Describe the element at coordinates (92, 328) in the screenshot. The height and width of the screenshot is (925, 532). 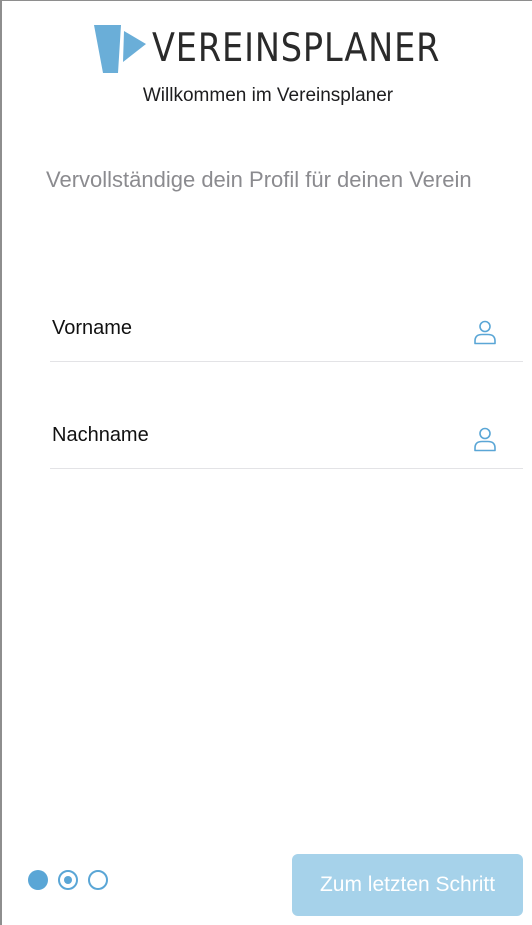
I see `first-name-label: Vorname` at that location.